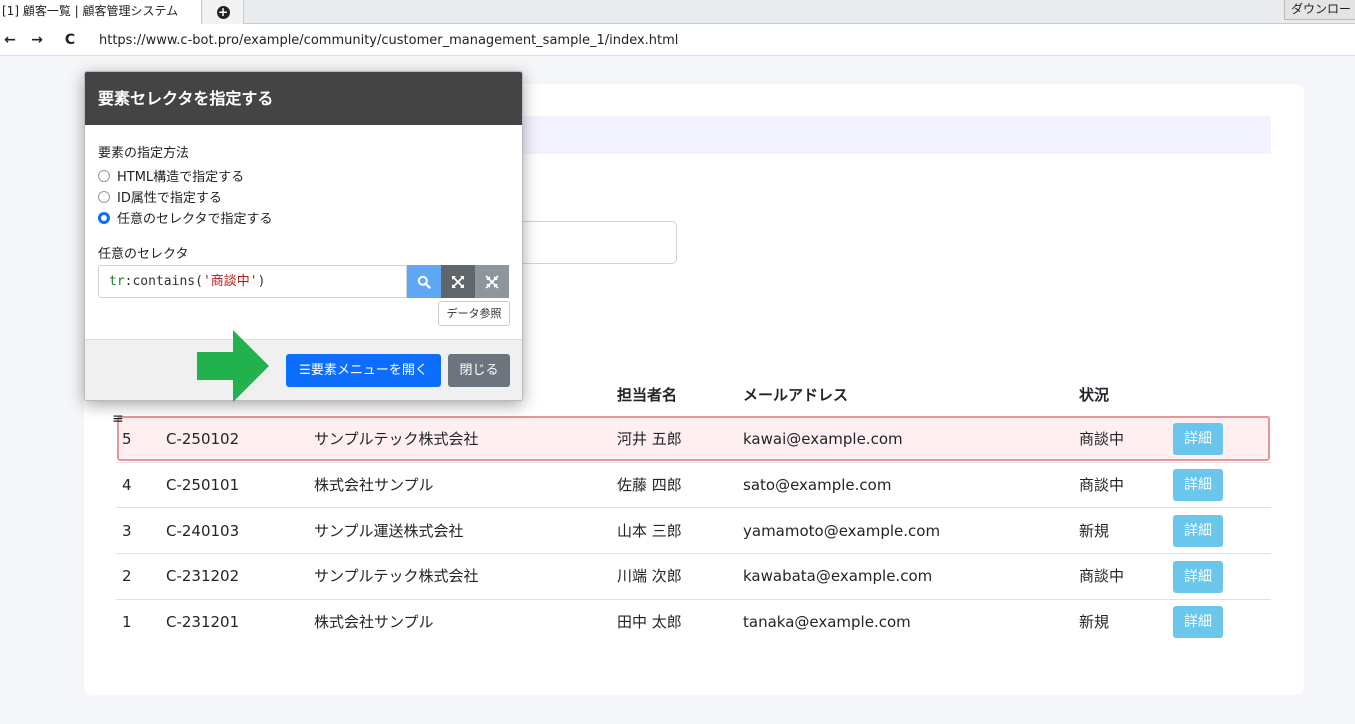  Describe the element at coordinates (1094, 395) in the screenshot. I see `column-header-status: 状況` at that location.